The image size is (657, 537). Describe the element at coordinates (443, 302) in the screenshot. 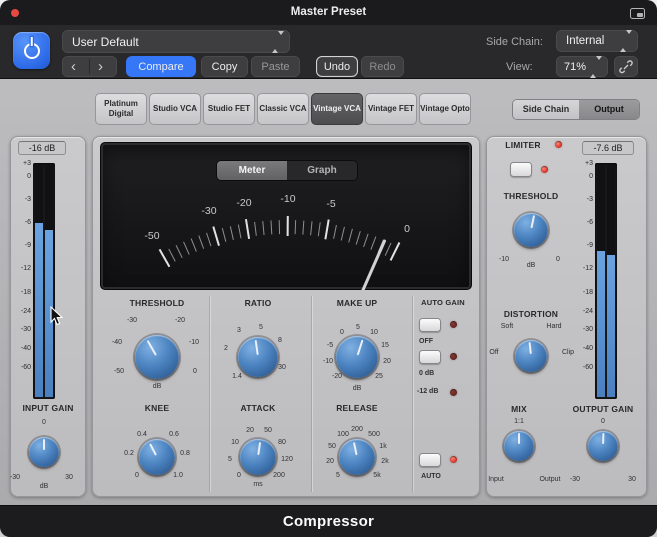

I see `auto-gain-label: AUTO GAIN` at that location.